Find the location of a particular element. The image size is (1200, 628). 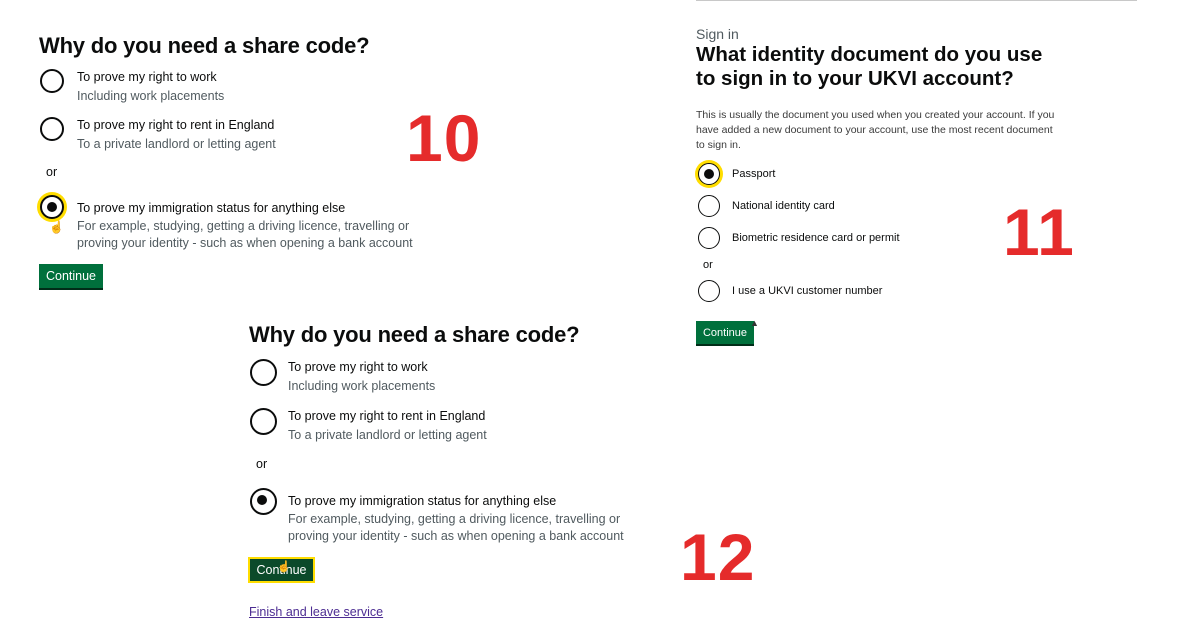

finish-and-leave-link: Finish and leave service is located at coordinates (316, 612).